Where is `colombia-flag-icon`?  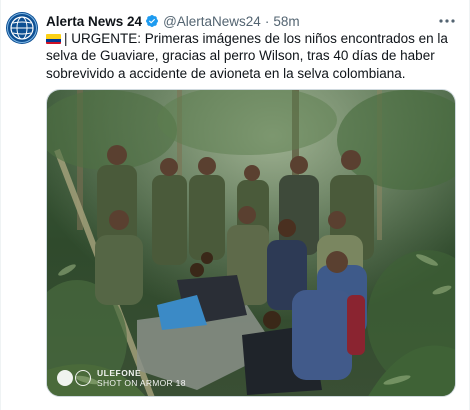 colombia-flag-icon is located at coordinates (53, 39).